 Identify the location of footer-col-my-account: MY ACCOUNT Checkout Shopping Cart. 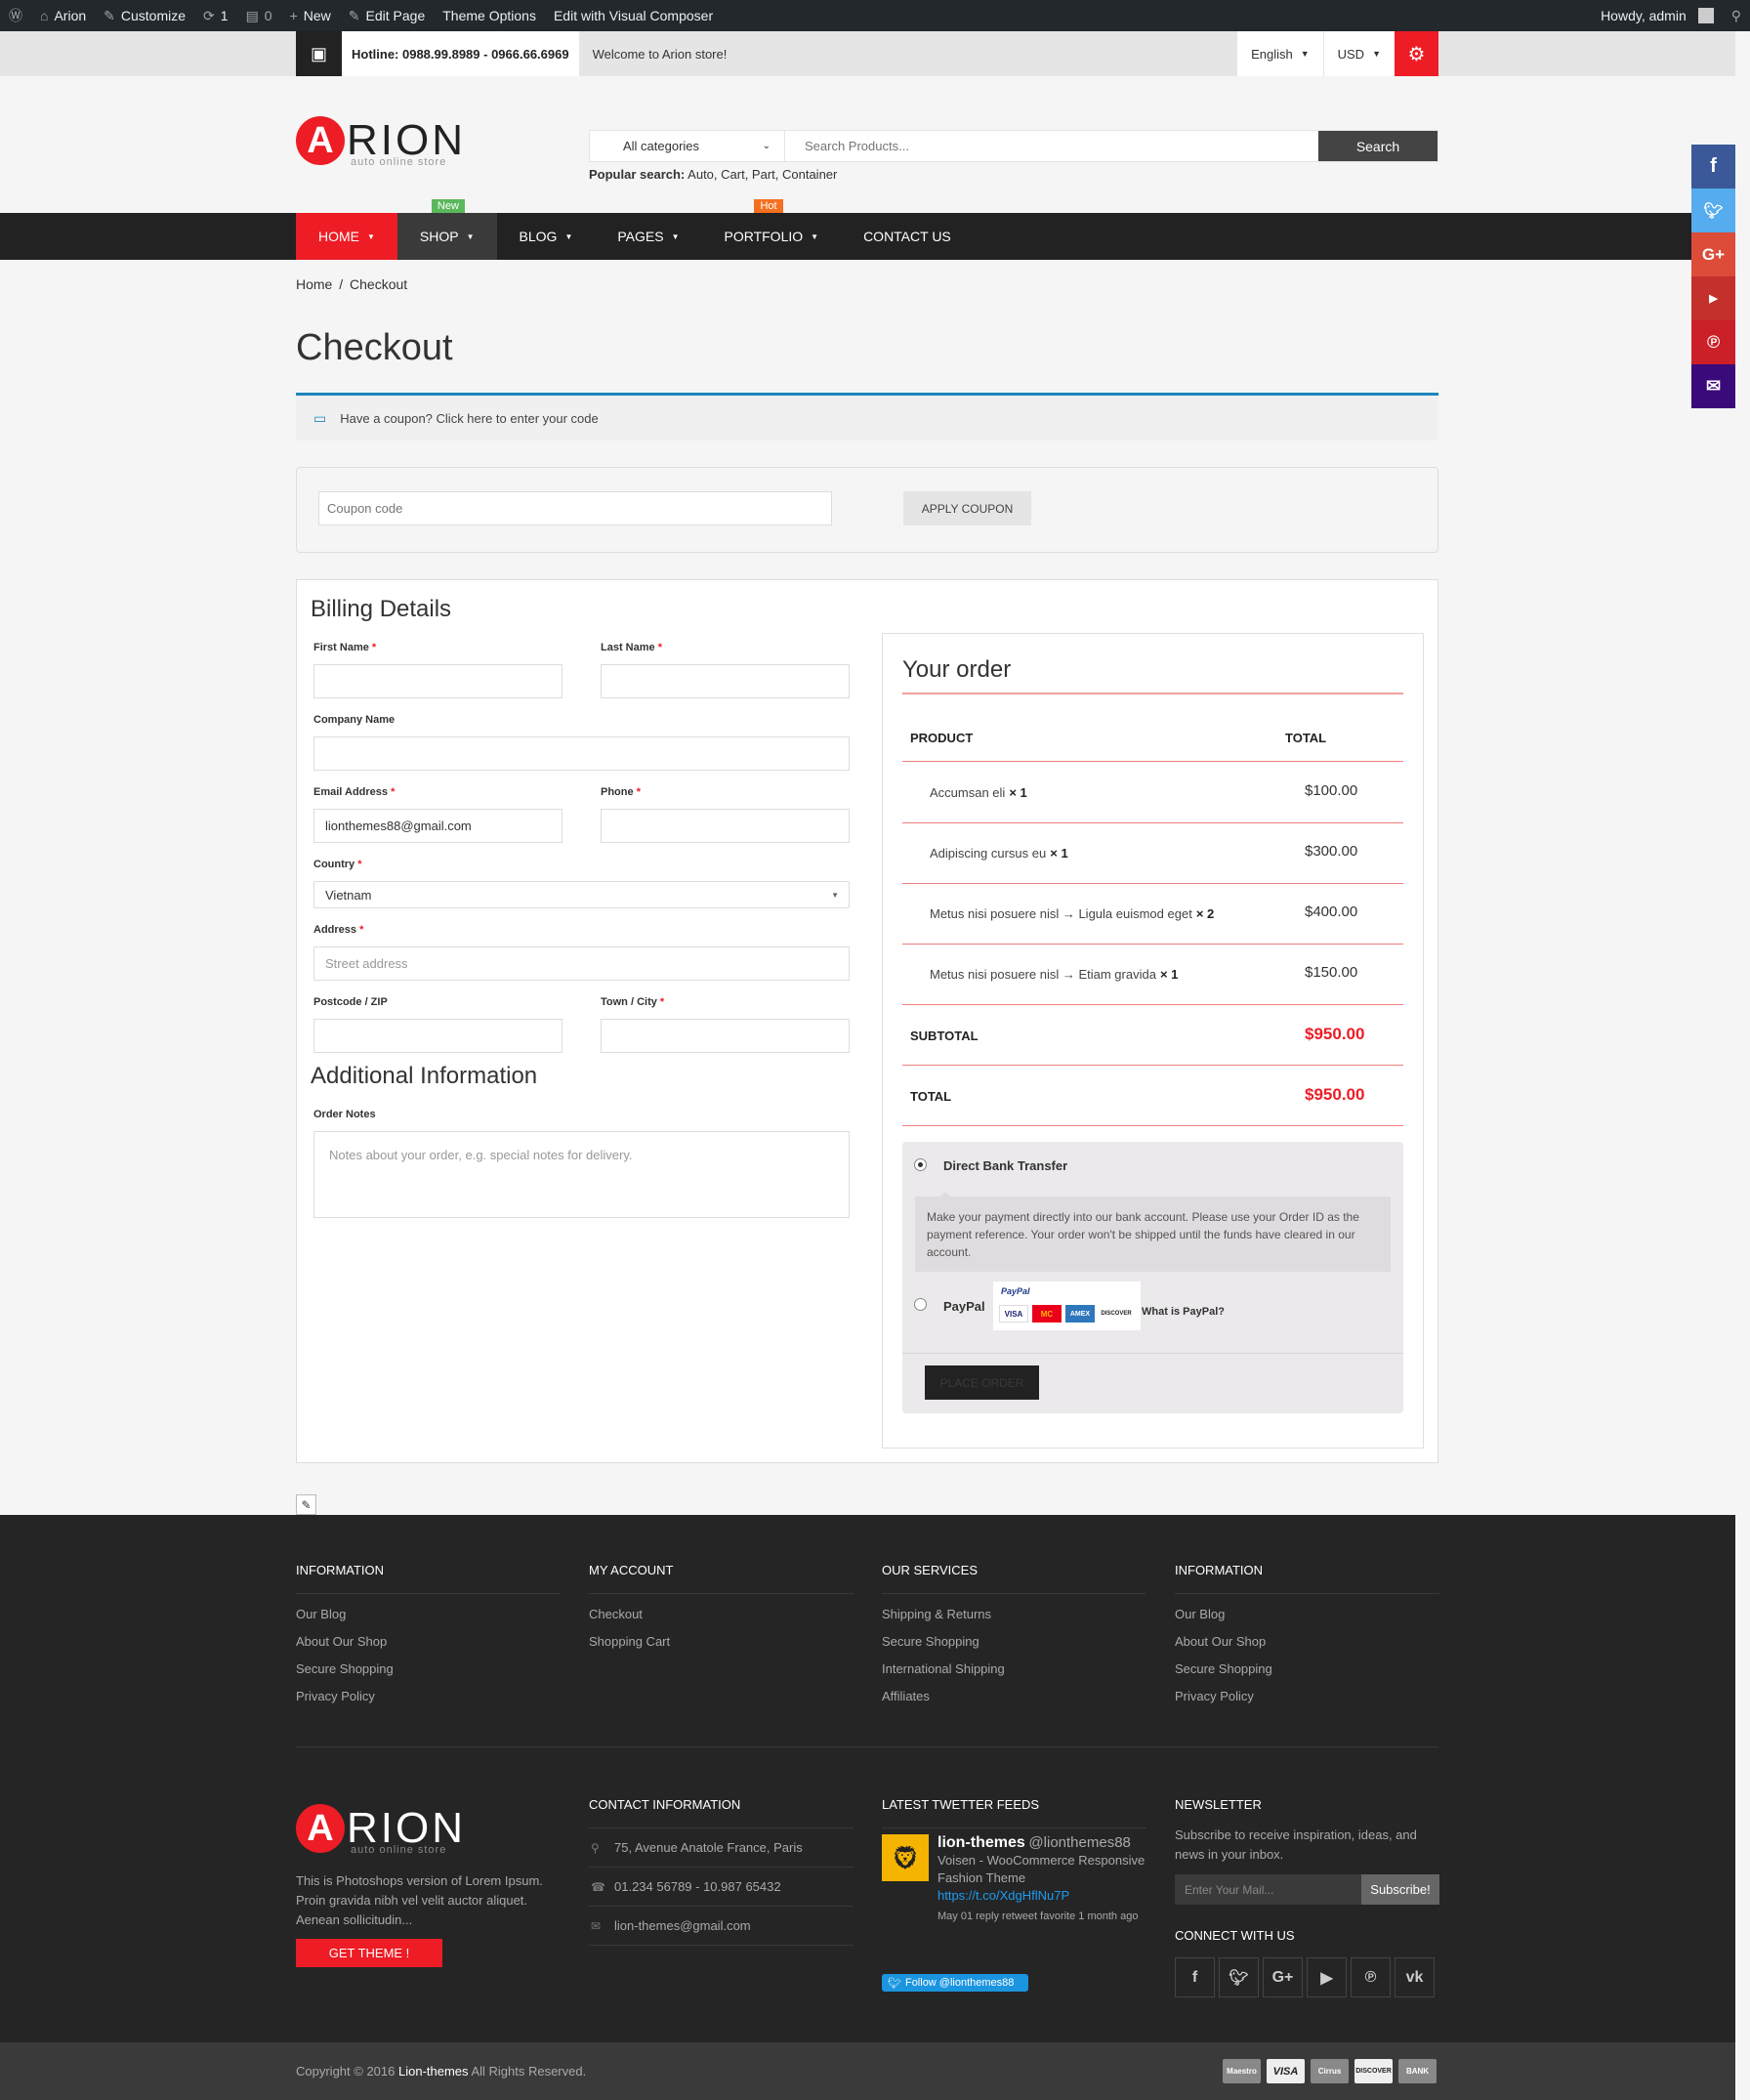
(721, 1606).